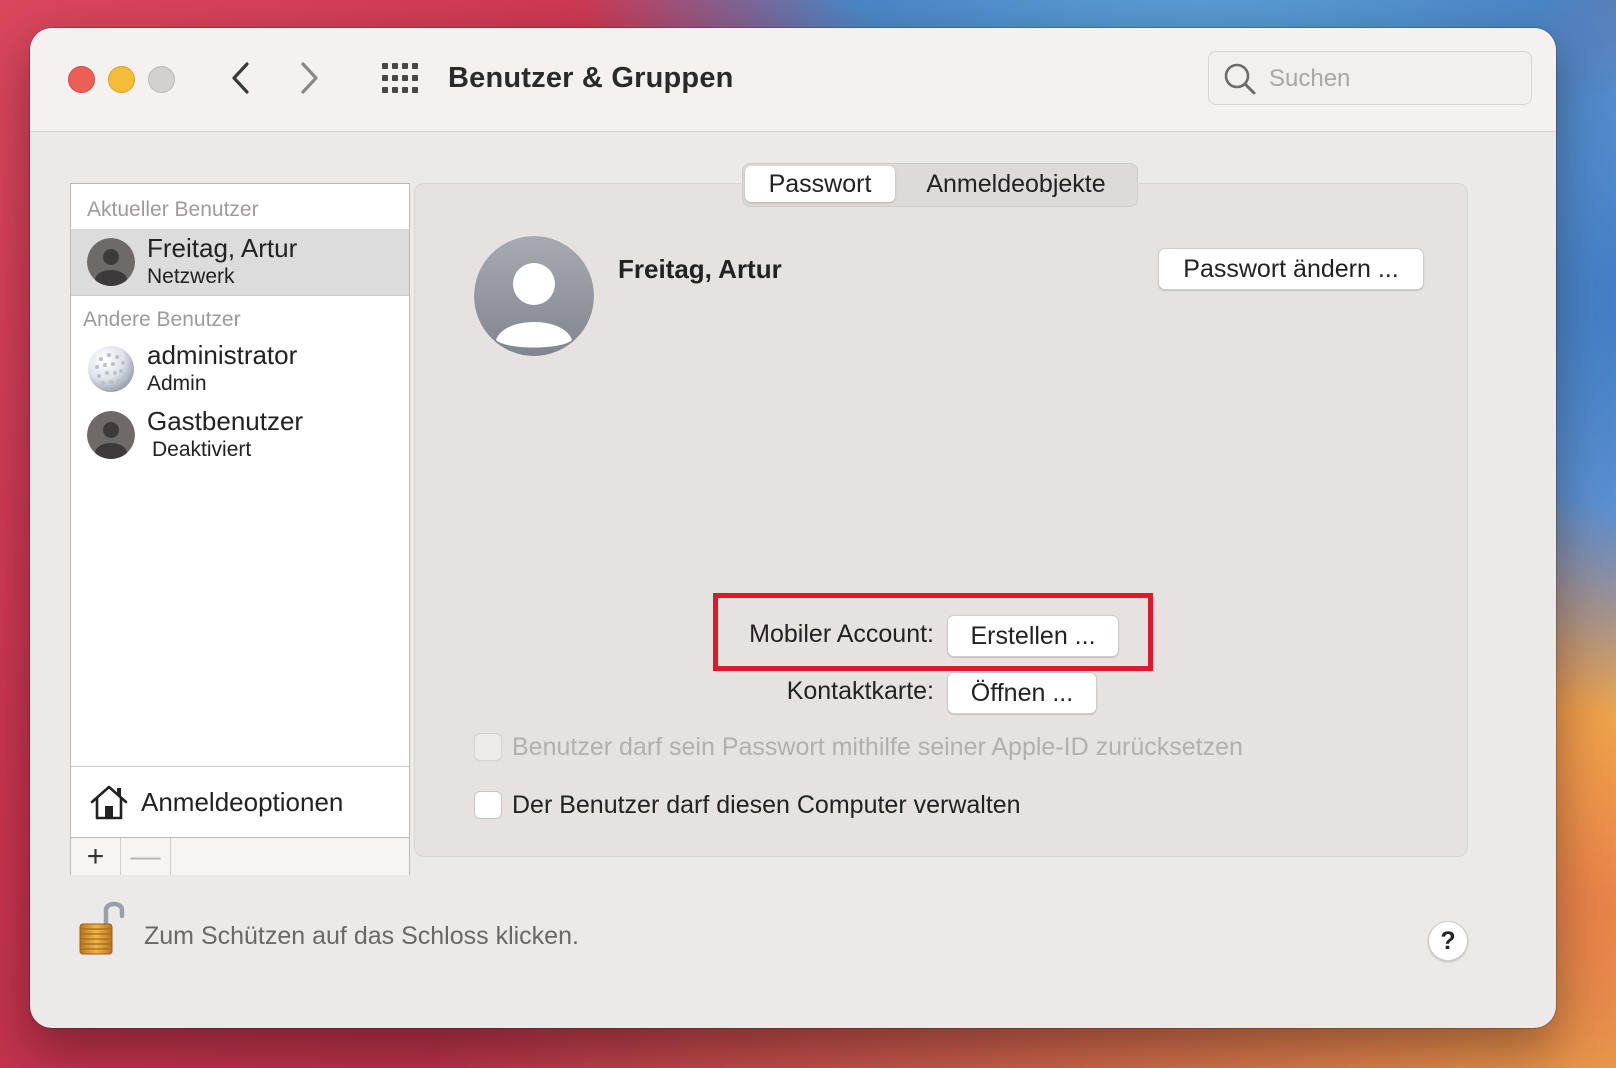 Image resolution: width=1616 pixels, height=1068 pixels. I want to click on window-title: Benutzer & Gruppen, so click(591, 78).